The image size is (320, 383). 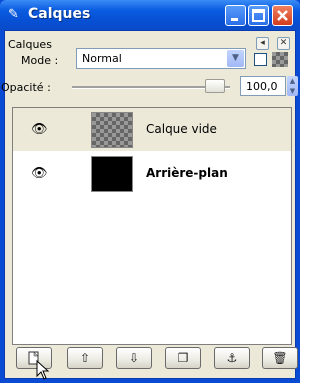 I want to click on anchor-icon: ⚓, so click(x=232, y=358).